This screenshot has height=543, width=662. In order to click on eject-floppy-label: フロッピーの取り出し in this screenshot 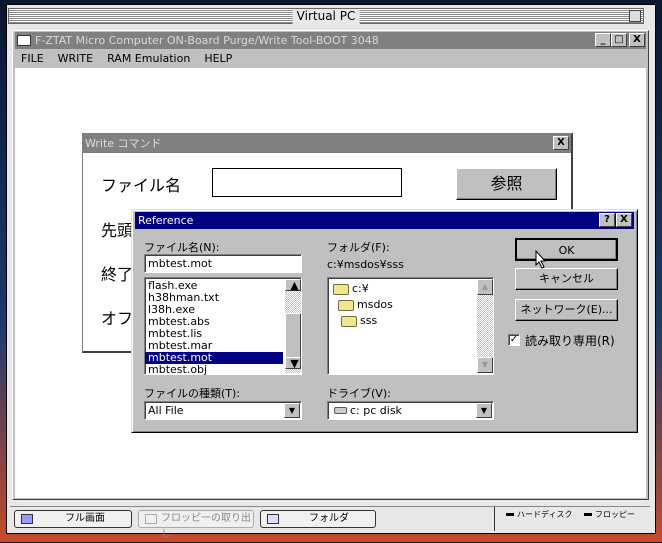, I will do `click(206, 526)`.